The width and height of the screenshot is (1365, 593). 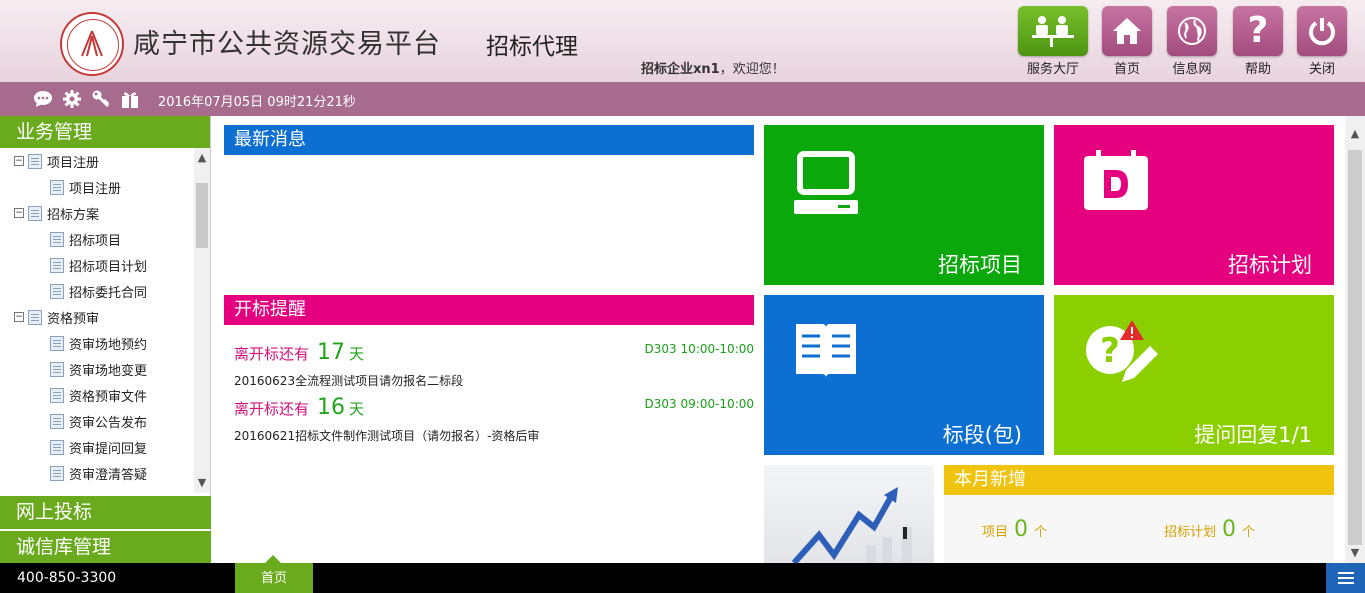 What do you see at coordinates (43, 99) in the screenshot?
I see `chat-icon` at bounding box center [43, 99].